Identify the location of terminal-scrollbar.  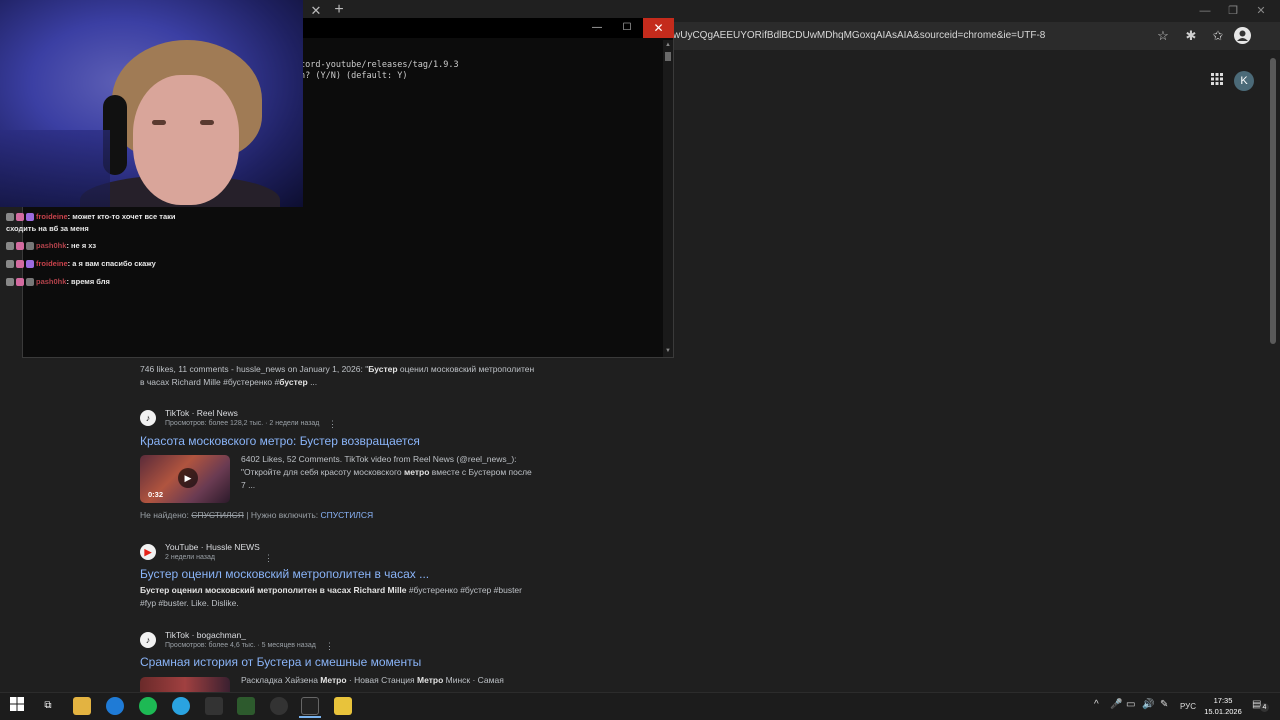
(668, 198).